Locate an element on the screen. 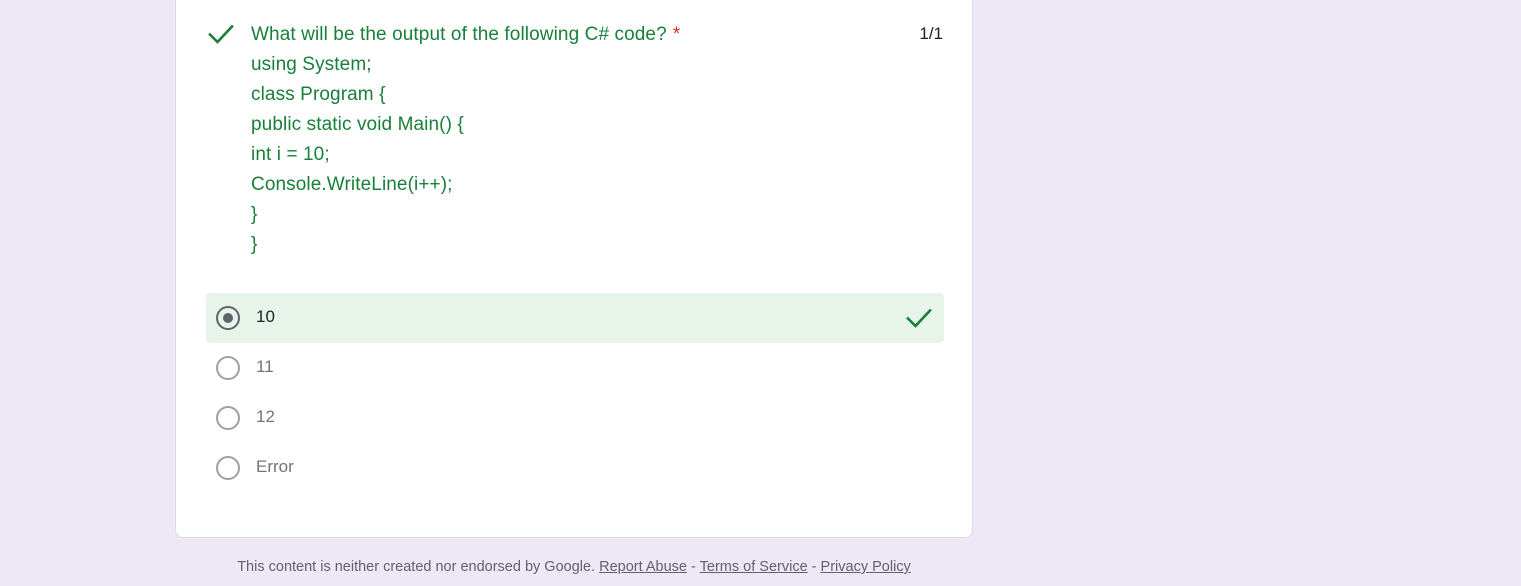 The image size is (1521, 586). option-label: Error is located at coordinates (275, 466).